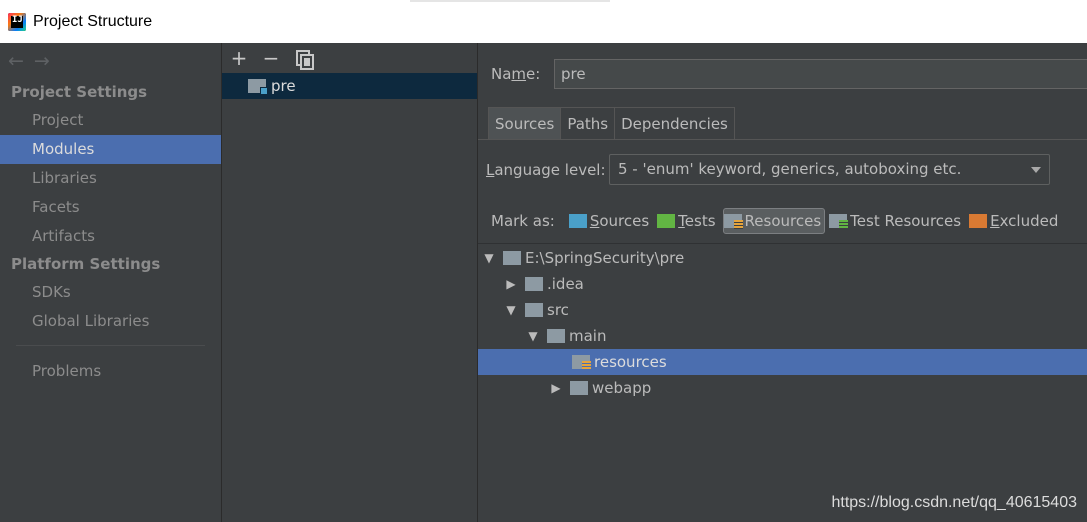 Image resolution: width=1087 pixels, height=522 pixels. What do you see at coordinates (605, 258) in the screenshot?
I see `tree-node-label: E:\SpringSecurity\pre` at bounding box center [605, 258].